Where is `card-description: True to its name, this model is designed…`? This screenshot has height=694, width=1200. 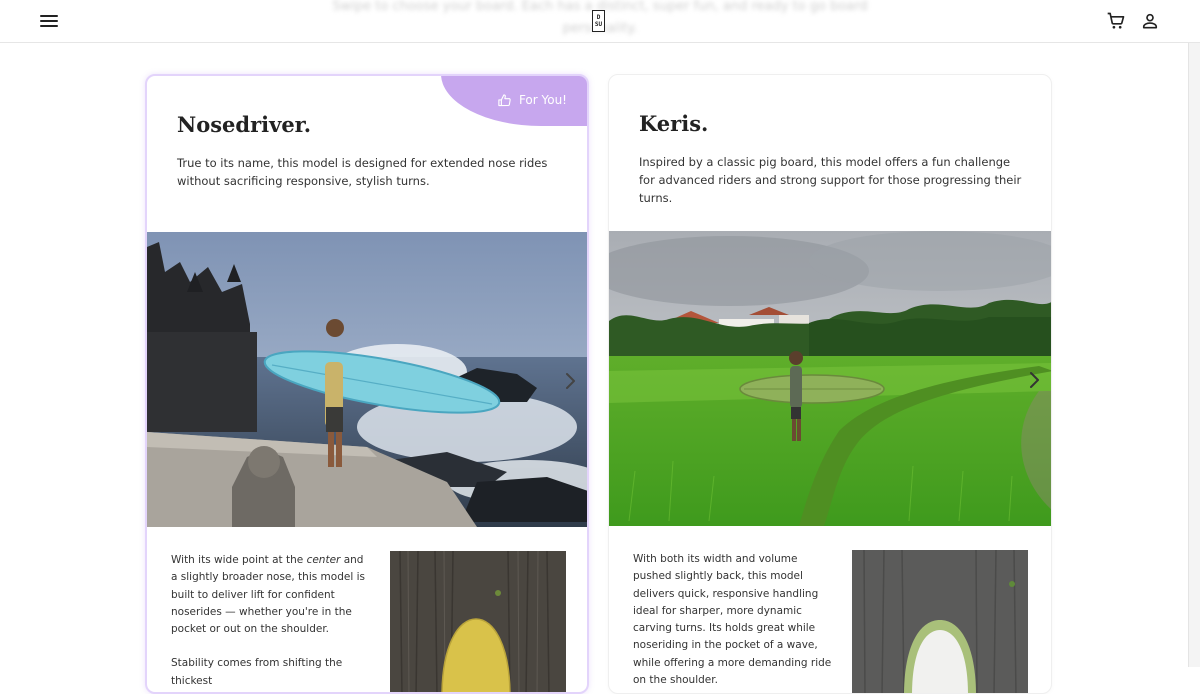
card-description: True to its name, this model is designed… is located at coordinates (362, 172).